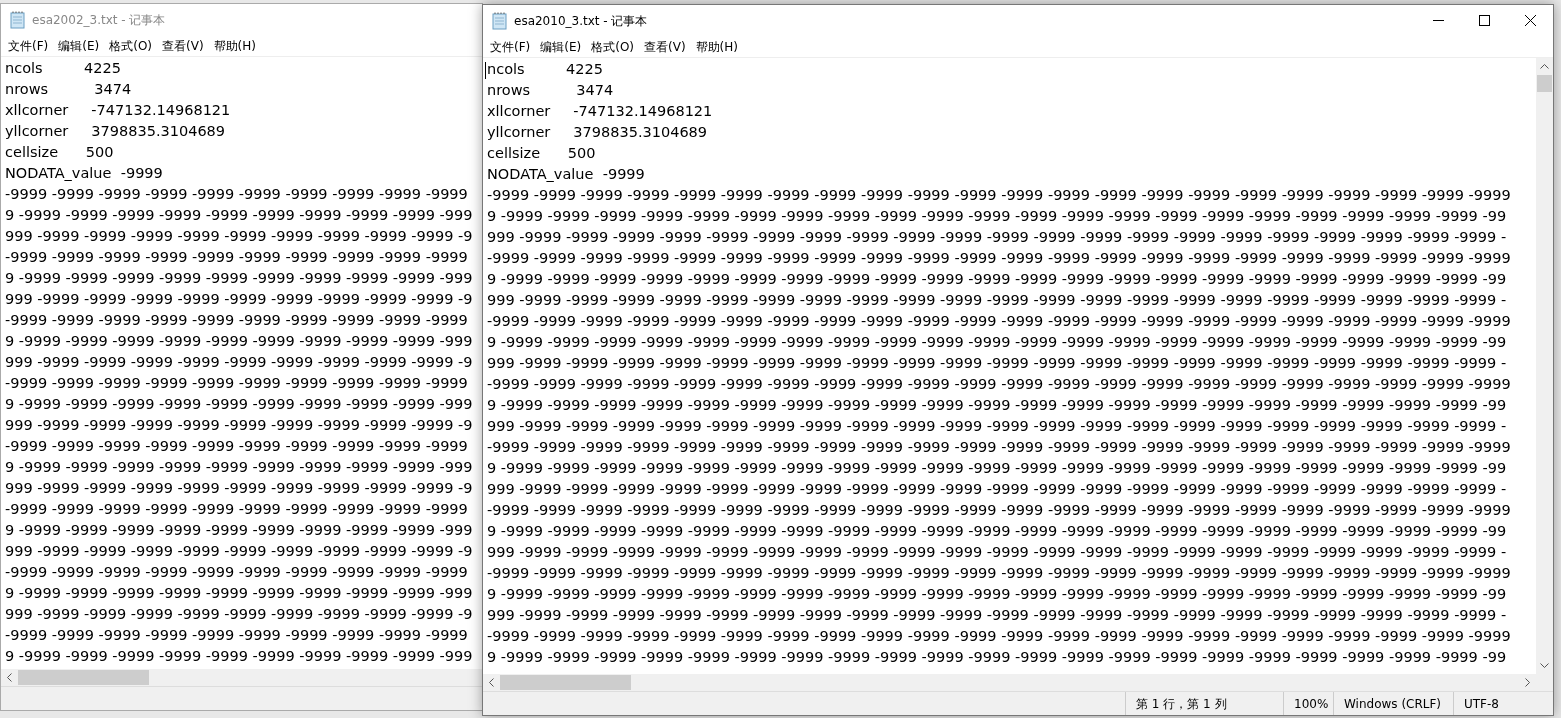  Describe the element at coordinates (1438, 20) in the screenshot. I see `minimize-icon` at that location.